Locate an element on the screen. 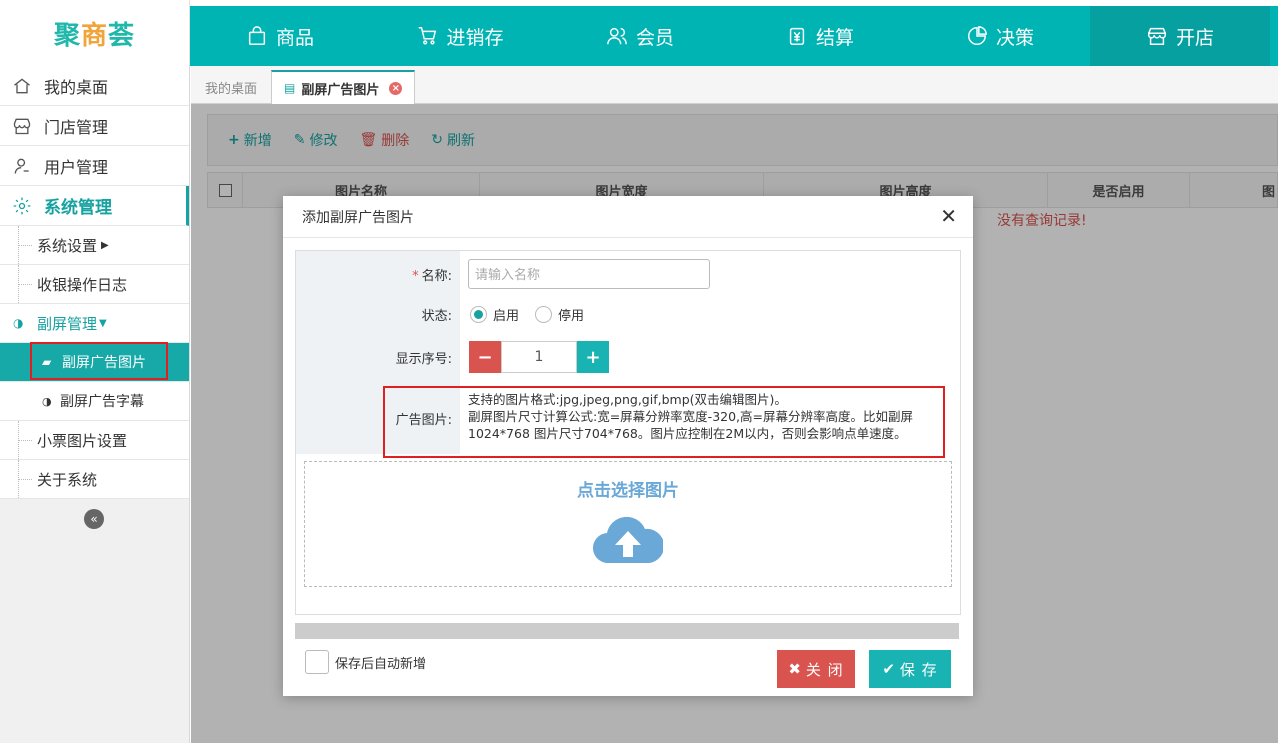 The height and width of the screenshot is (743, 1278). status-enabled-radio: 启用 is located at coordinates (494, 314).